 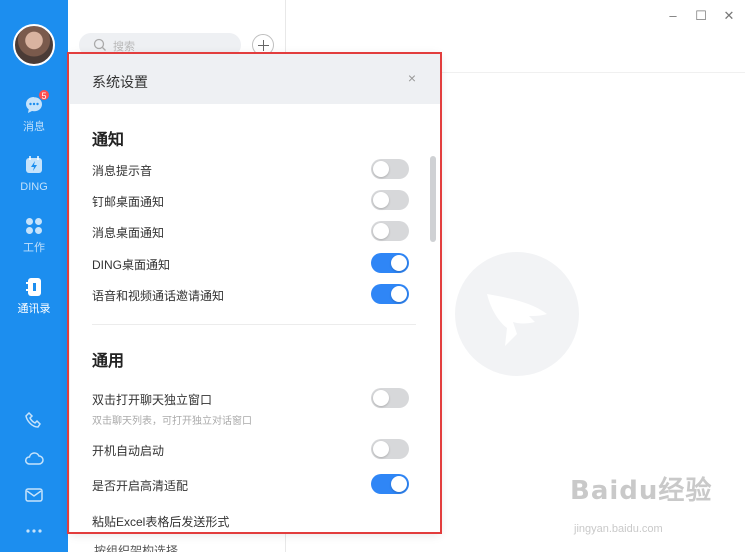 I want to click on mail-icon, so click(x=34, y=495).